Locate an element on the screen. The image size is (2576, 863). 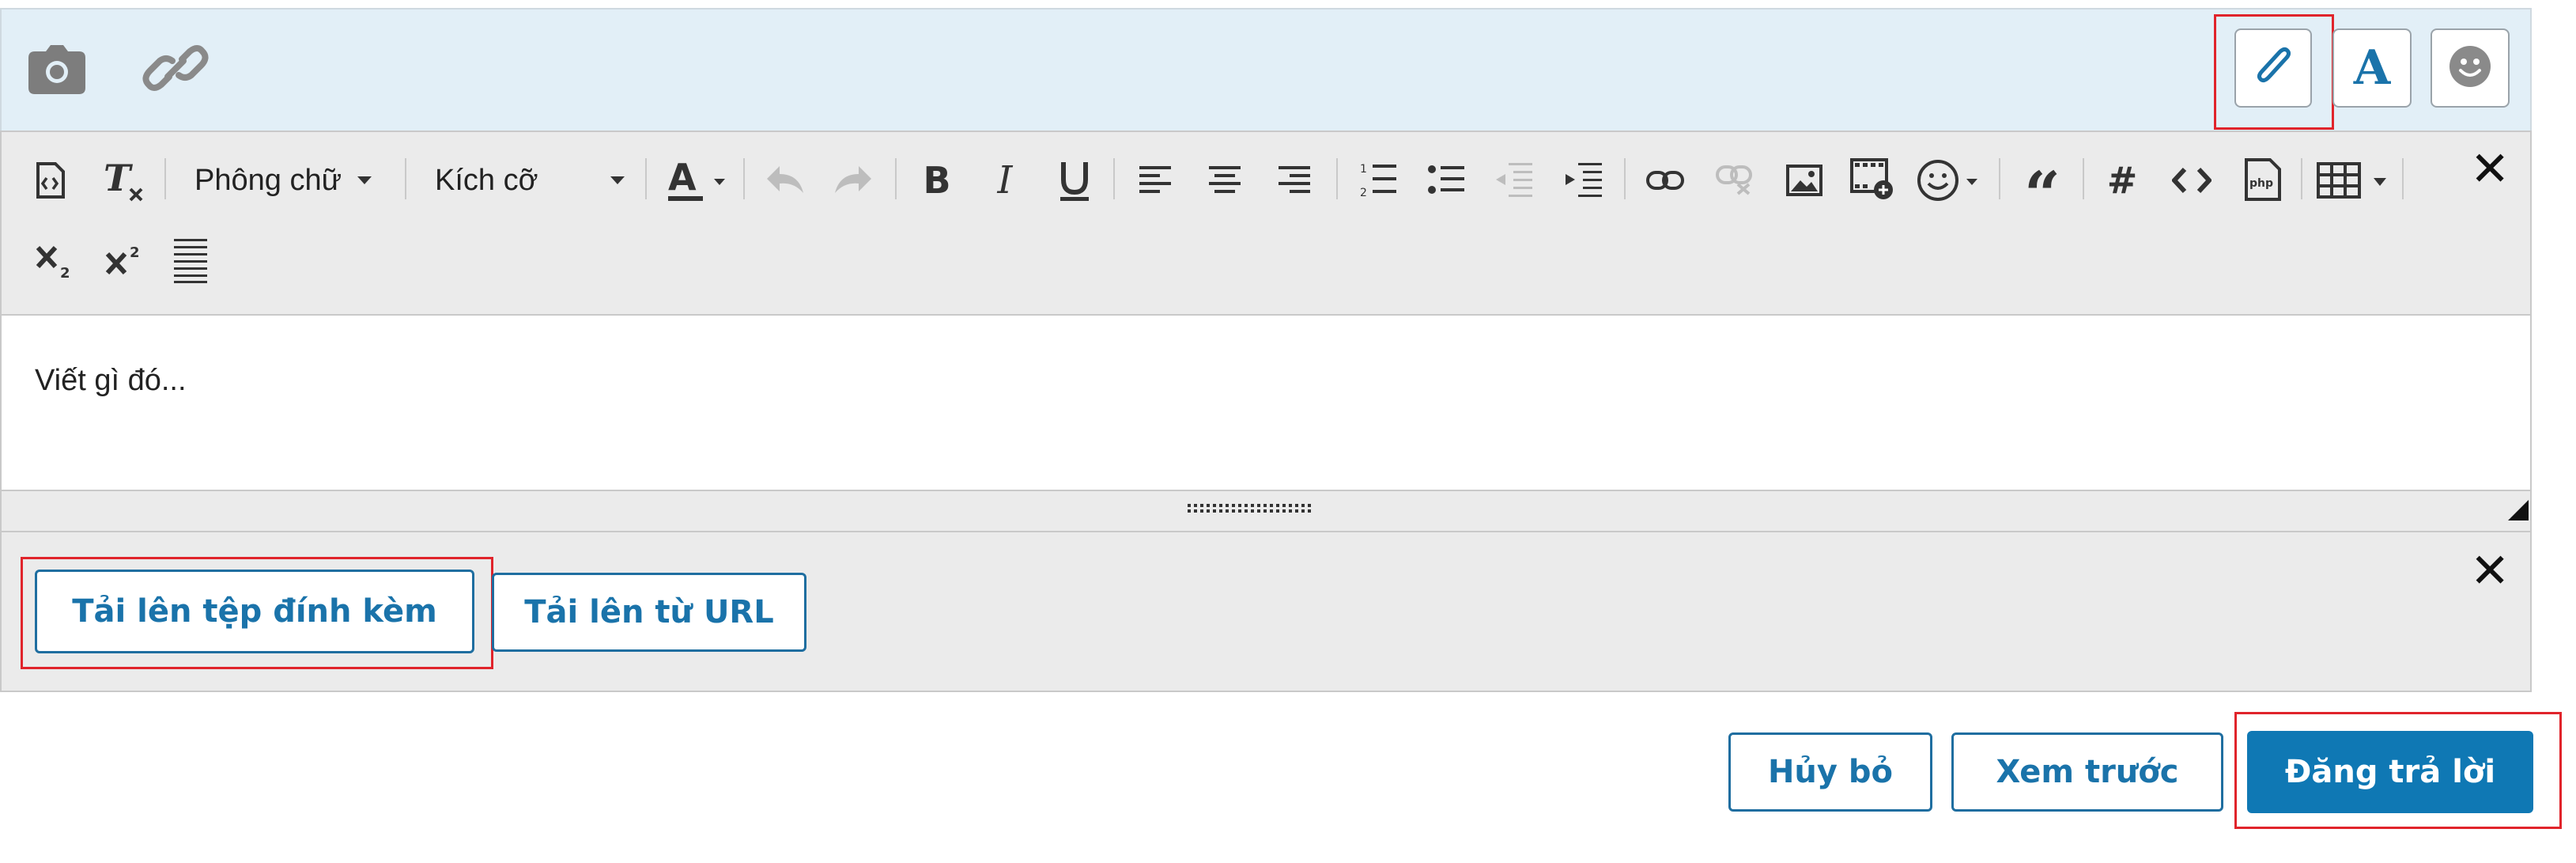
preview-button: Xem trước is located at coordinates (2087, 772).